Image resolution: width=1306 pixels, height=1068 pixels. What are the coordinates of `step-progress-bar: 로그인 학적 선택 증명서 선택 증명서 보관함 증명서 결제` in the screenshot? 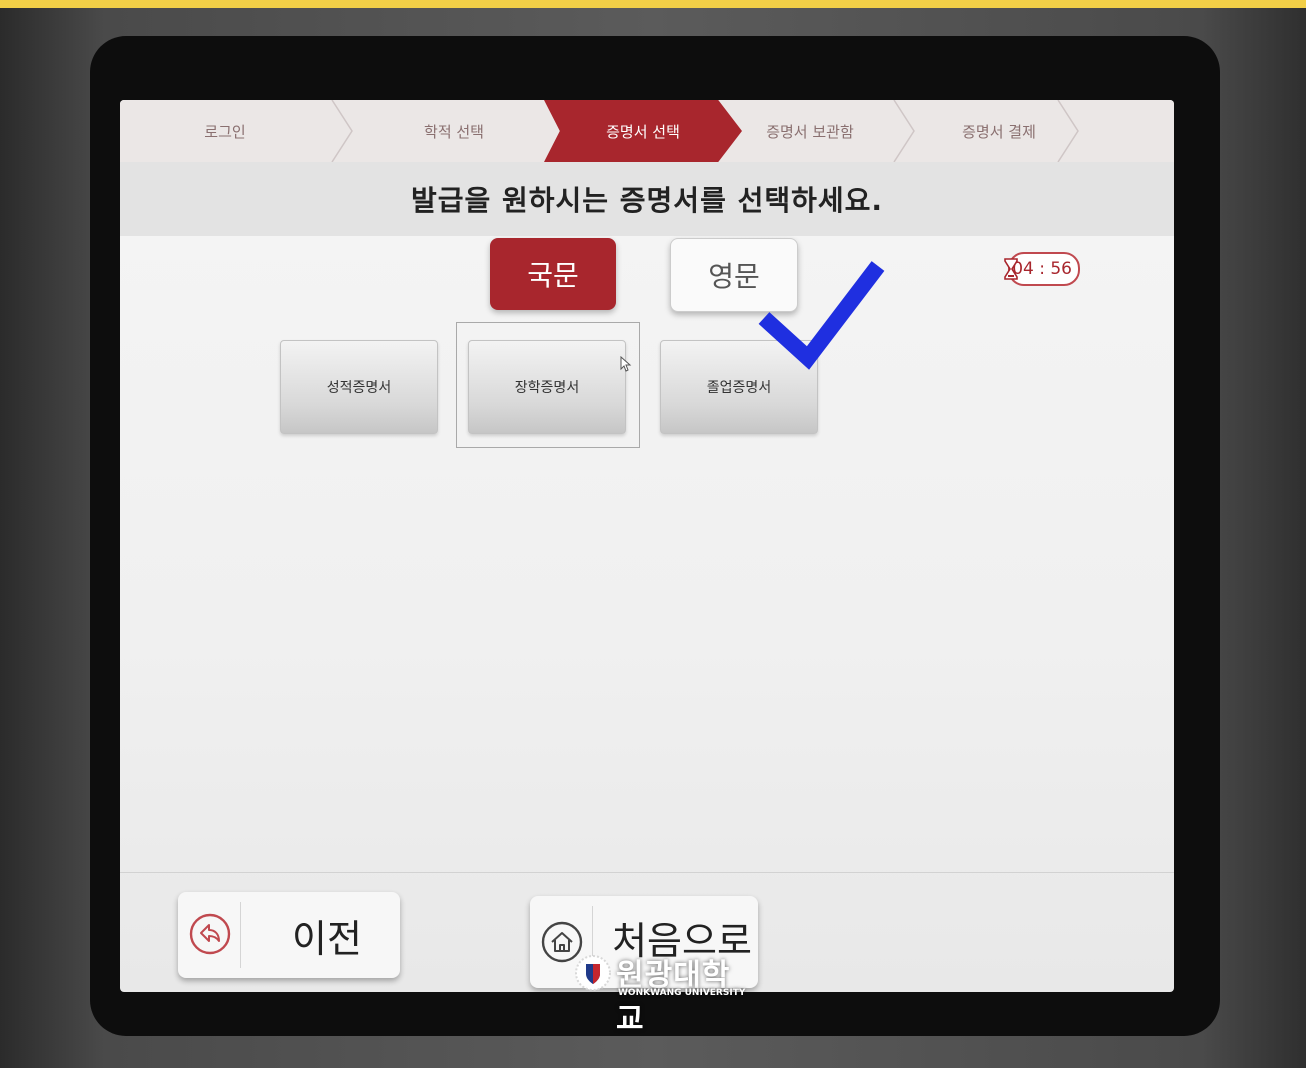 It's located at (647, 131).